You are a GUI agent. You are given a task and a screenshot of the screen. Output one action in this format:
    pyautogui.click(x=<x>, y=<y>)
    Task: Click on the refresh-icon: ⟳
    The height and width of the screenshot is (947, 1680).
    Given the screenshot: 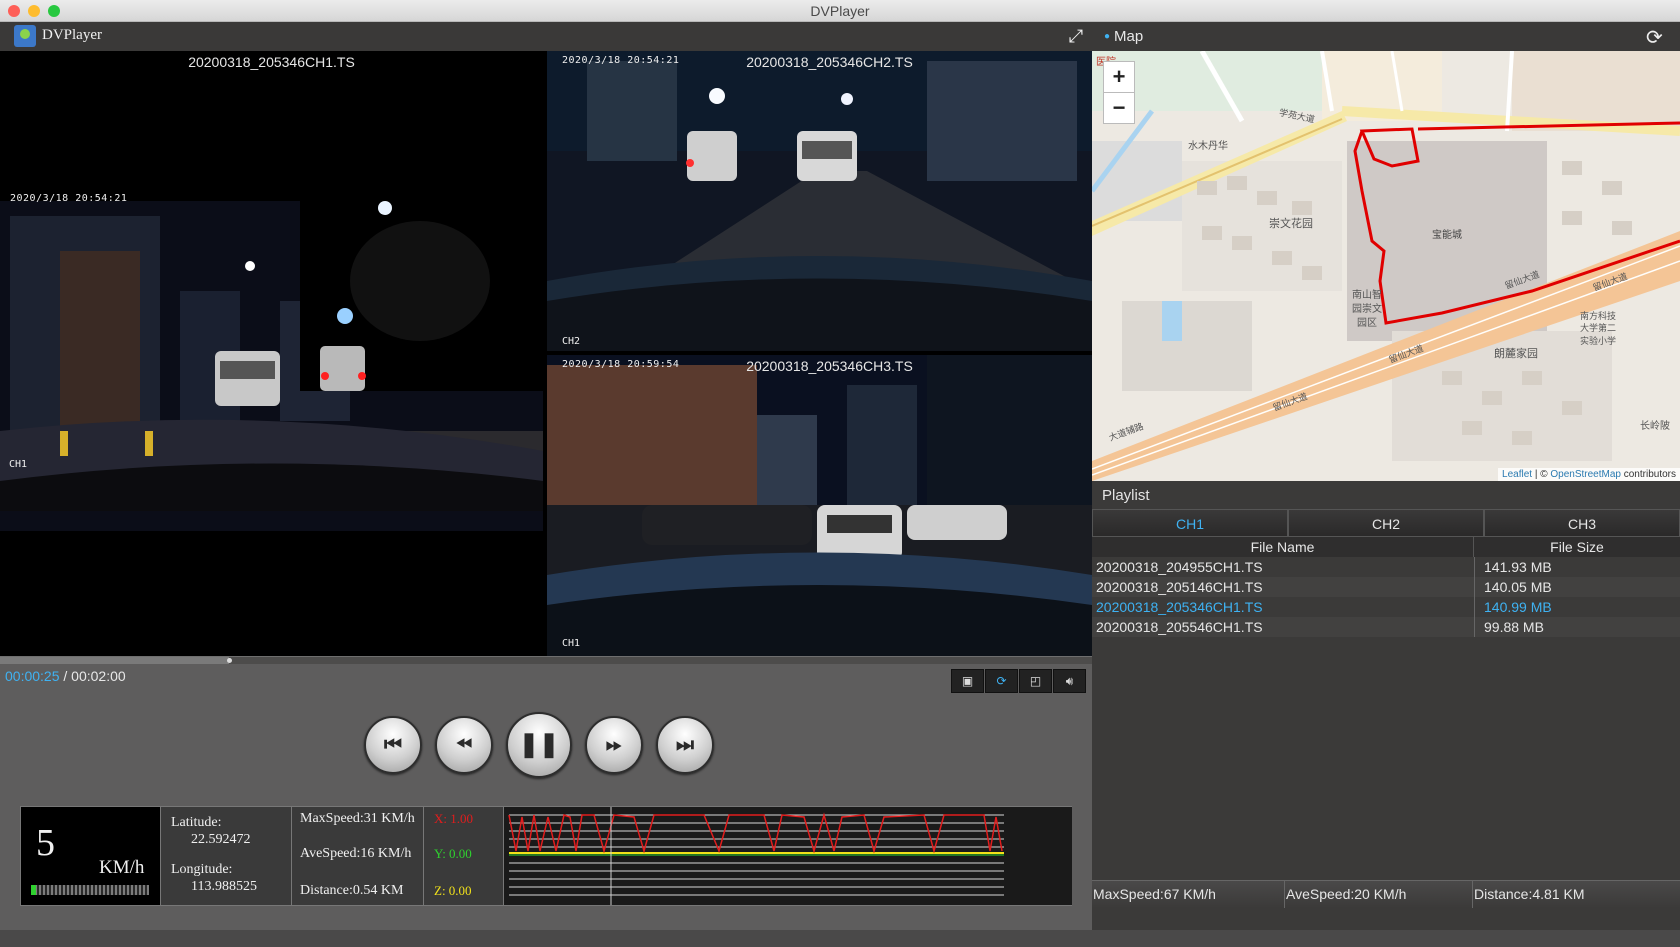 What is the action you would take?
    pyautogui.click(x=1654, y=37)
    